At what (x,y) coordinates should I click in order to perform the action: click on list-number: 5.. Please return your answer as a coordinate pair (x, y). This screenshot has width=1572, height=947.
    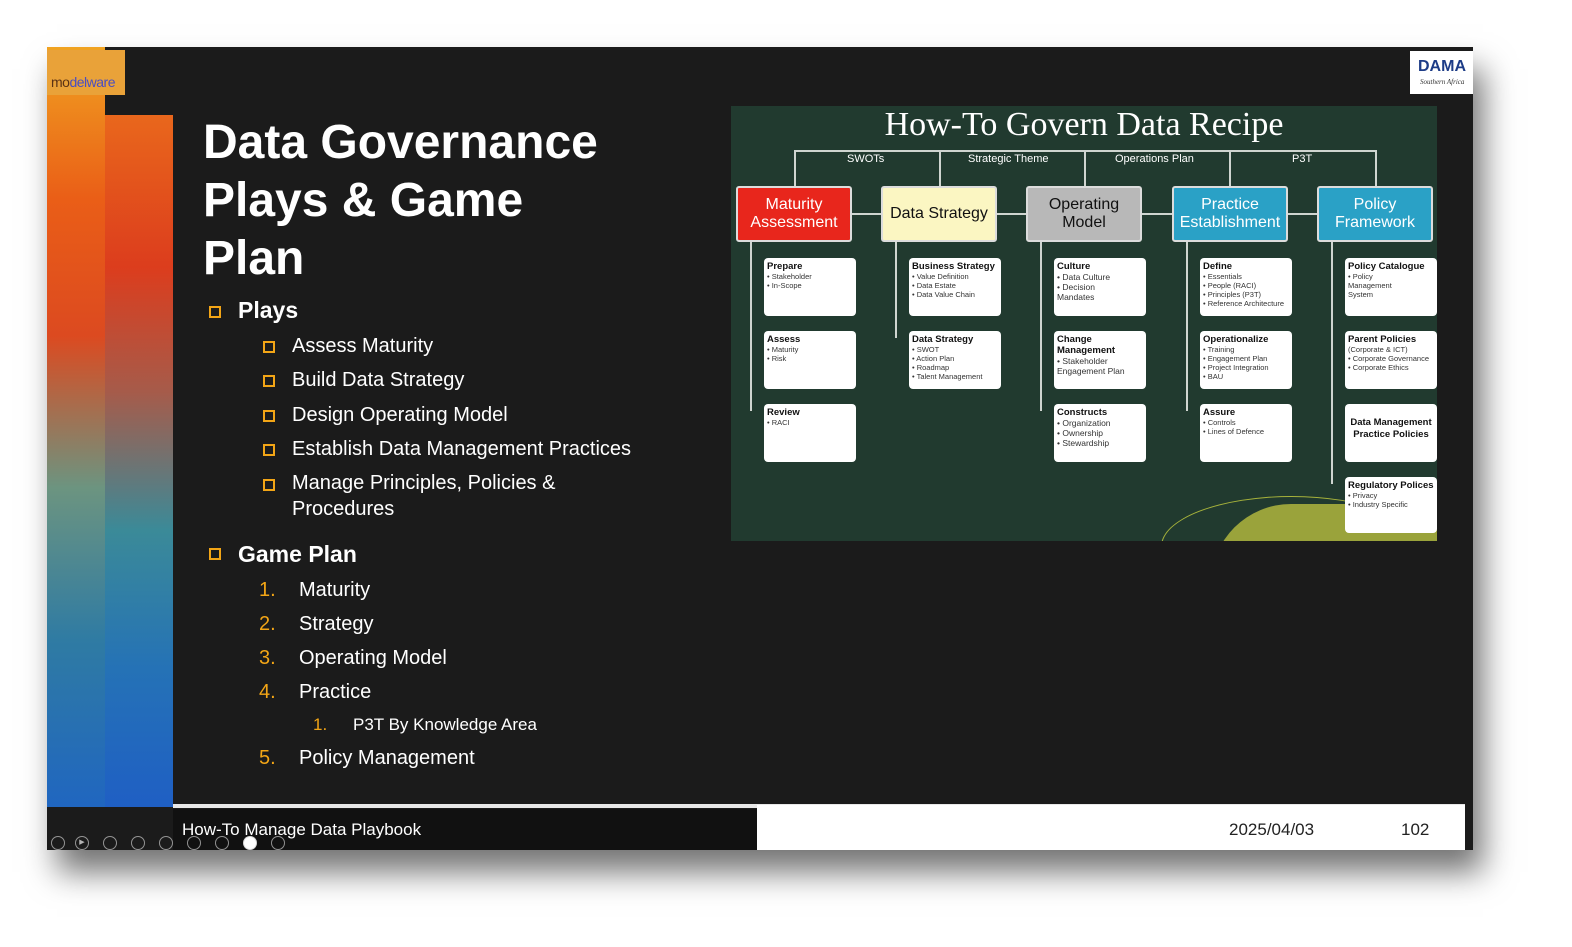
    Looking at the image, I should click on (267, 758).